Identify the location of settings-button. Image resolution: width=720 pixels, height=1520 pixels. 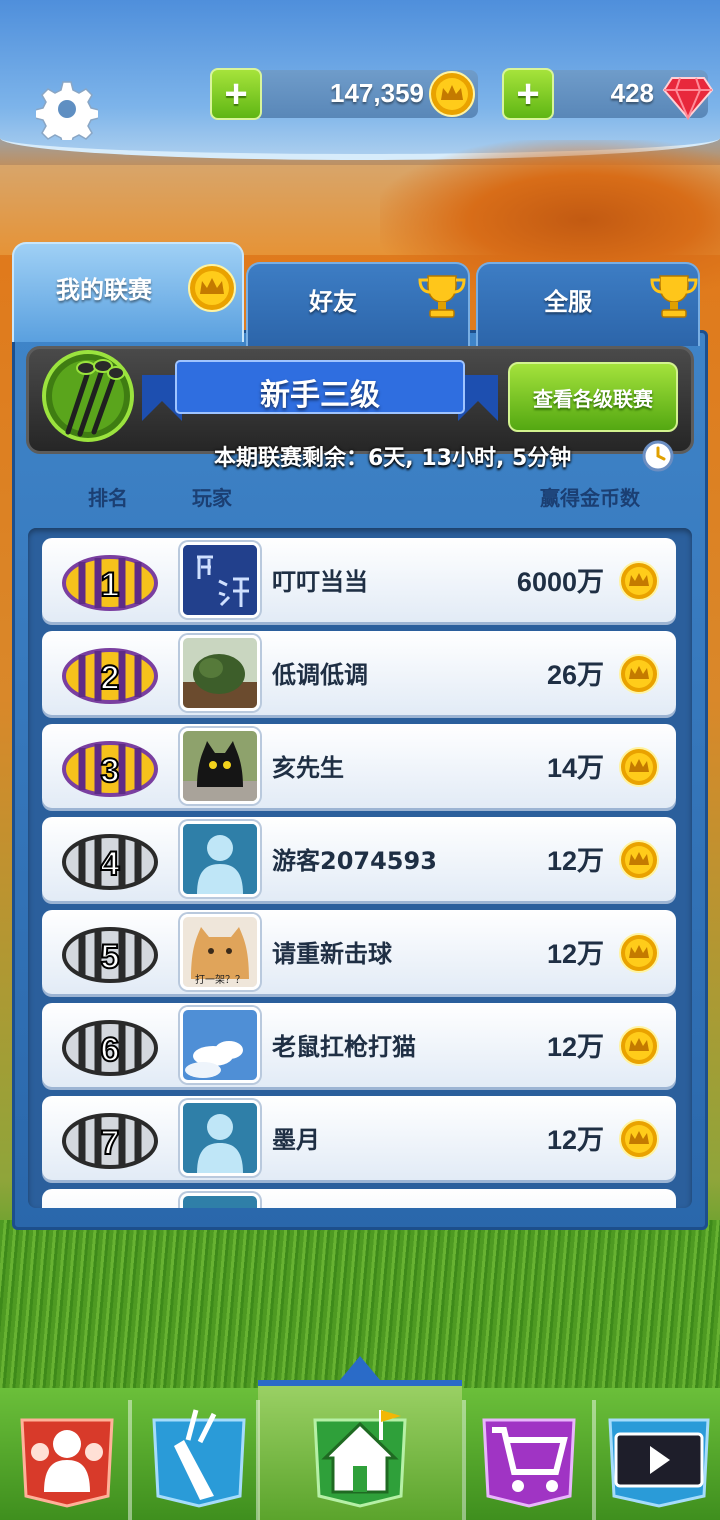
(67, 109).